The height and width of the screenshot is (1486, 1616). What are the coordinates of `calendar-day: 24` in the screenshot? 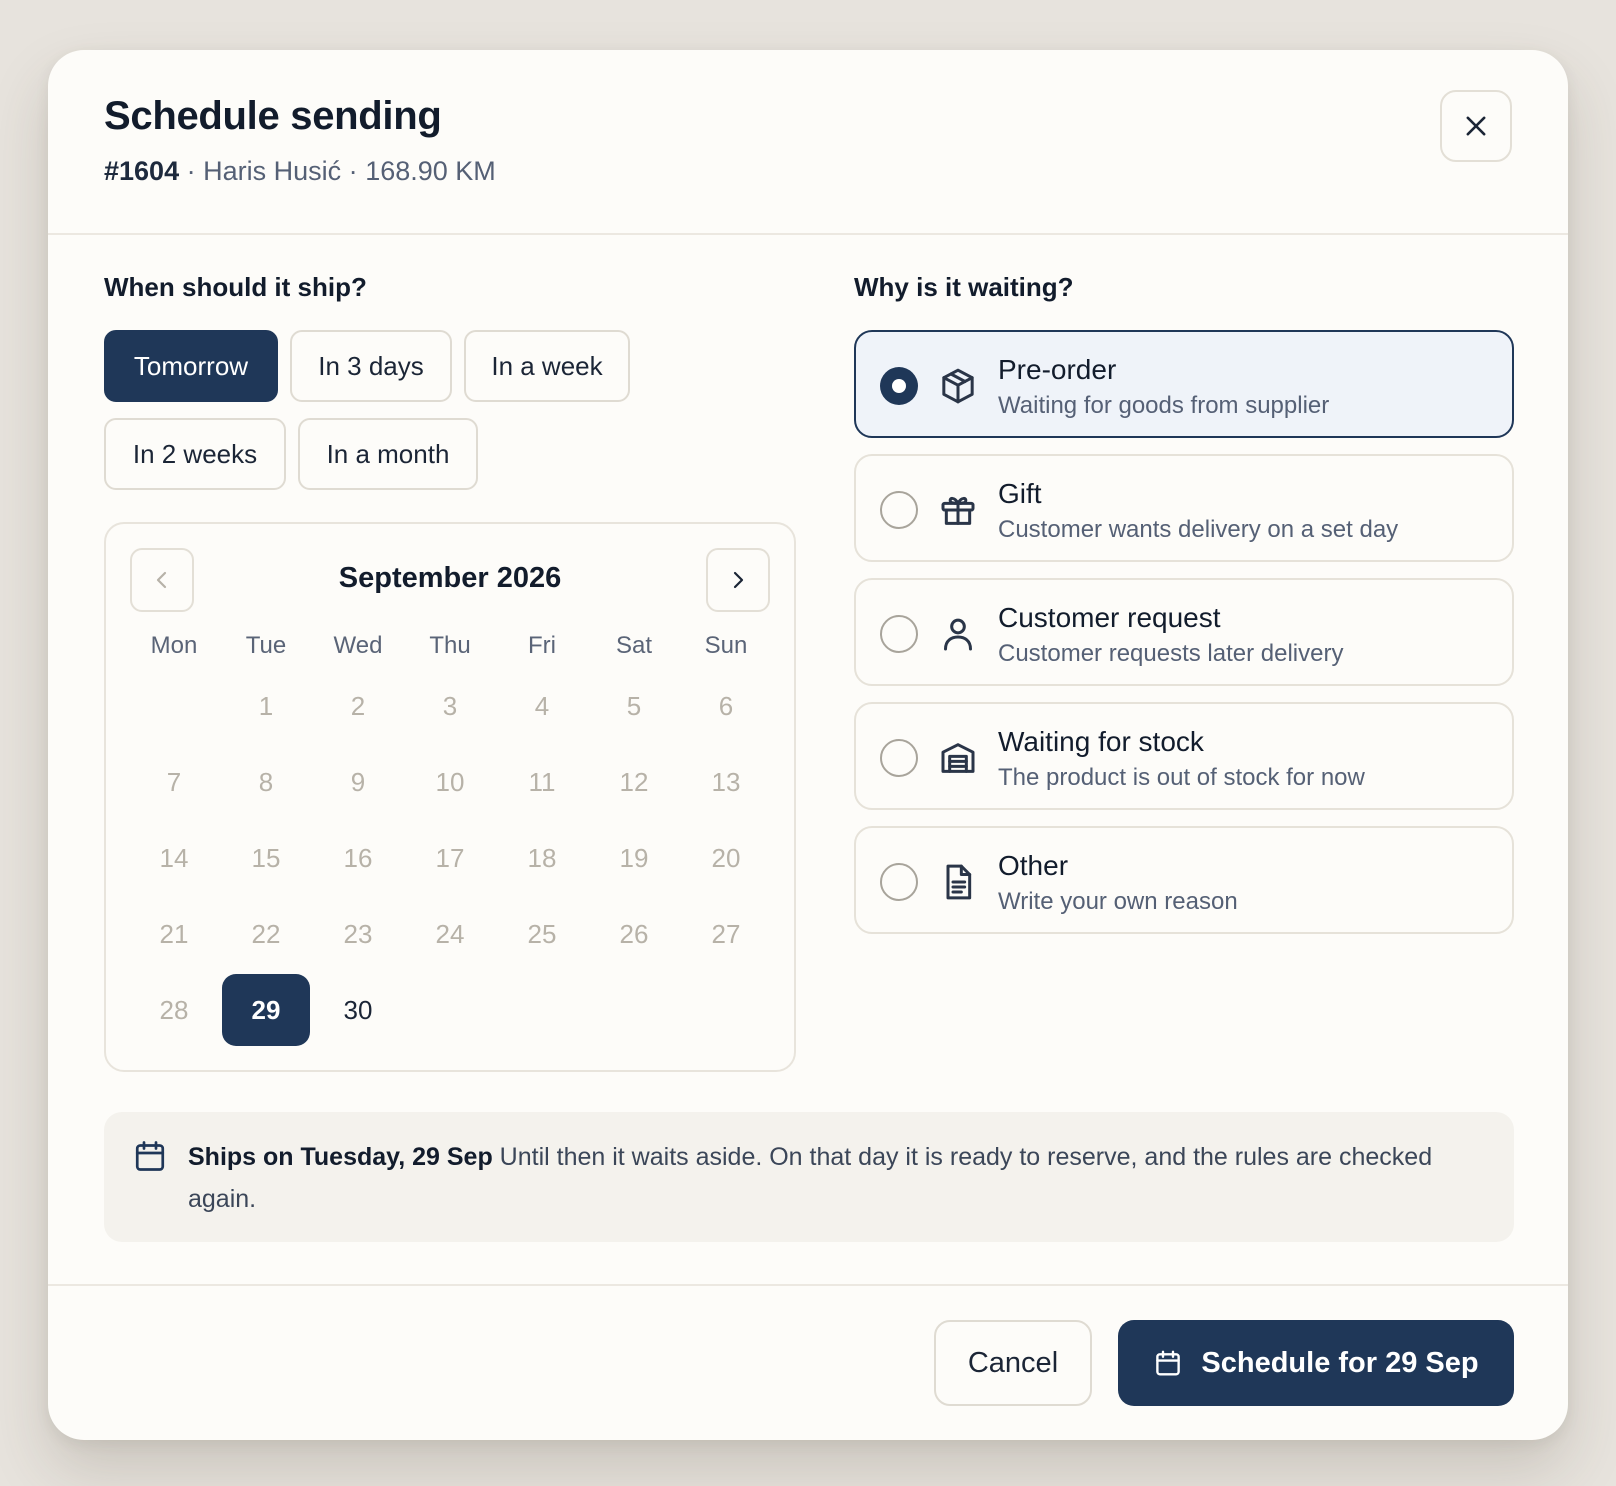 It's located at (450, 933).